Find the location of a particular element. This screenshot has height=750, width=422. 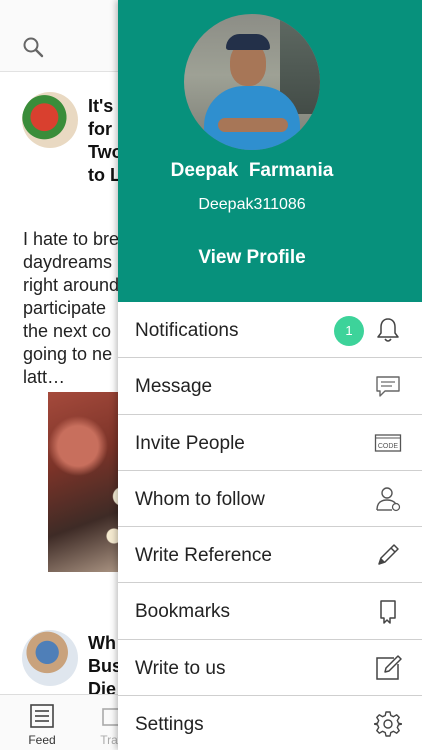

menu-item-label: Settings is located at coordinates (169, 725).